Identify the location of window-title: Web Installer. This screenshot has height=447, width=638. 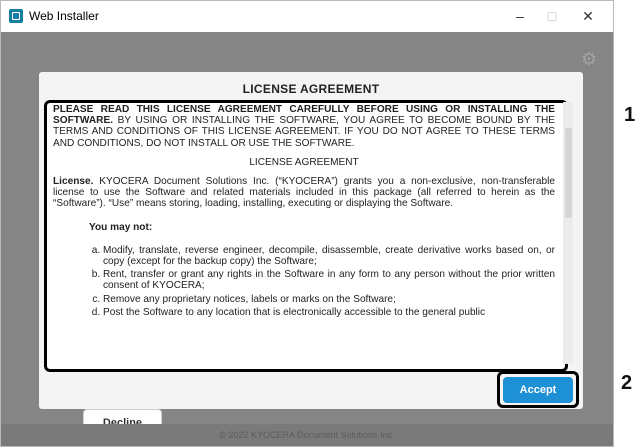
(64, 16).